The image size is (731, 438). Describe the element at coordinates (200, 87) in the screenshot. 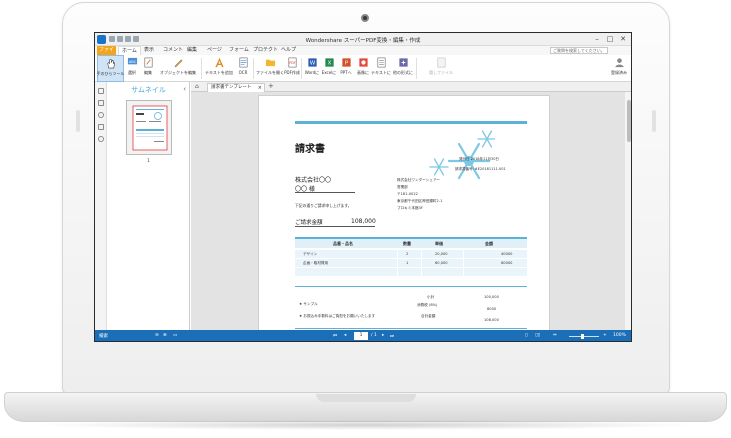

I see `home-tab: ⌂` at that location.